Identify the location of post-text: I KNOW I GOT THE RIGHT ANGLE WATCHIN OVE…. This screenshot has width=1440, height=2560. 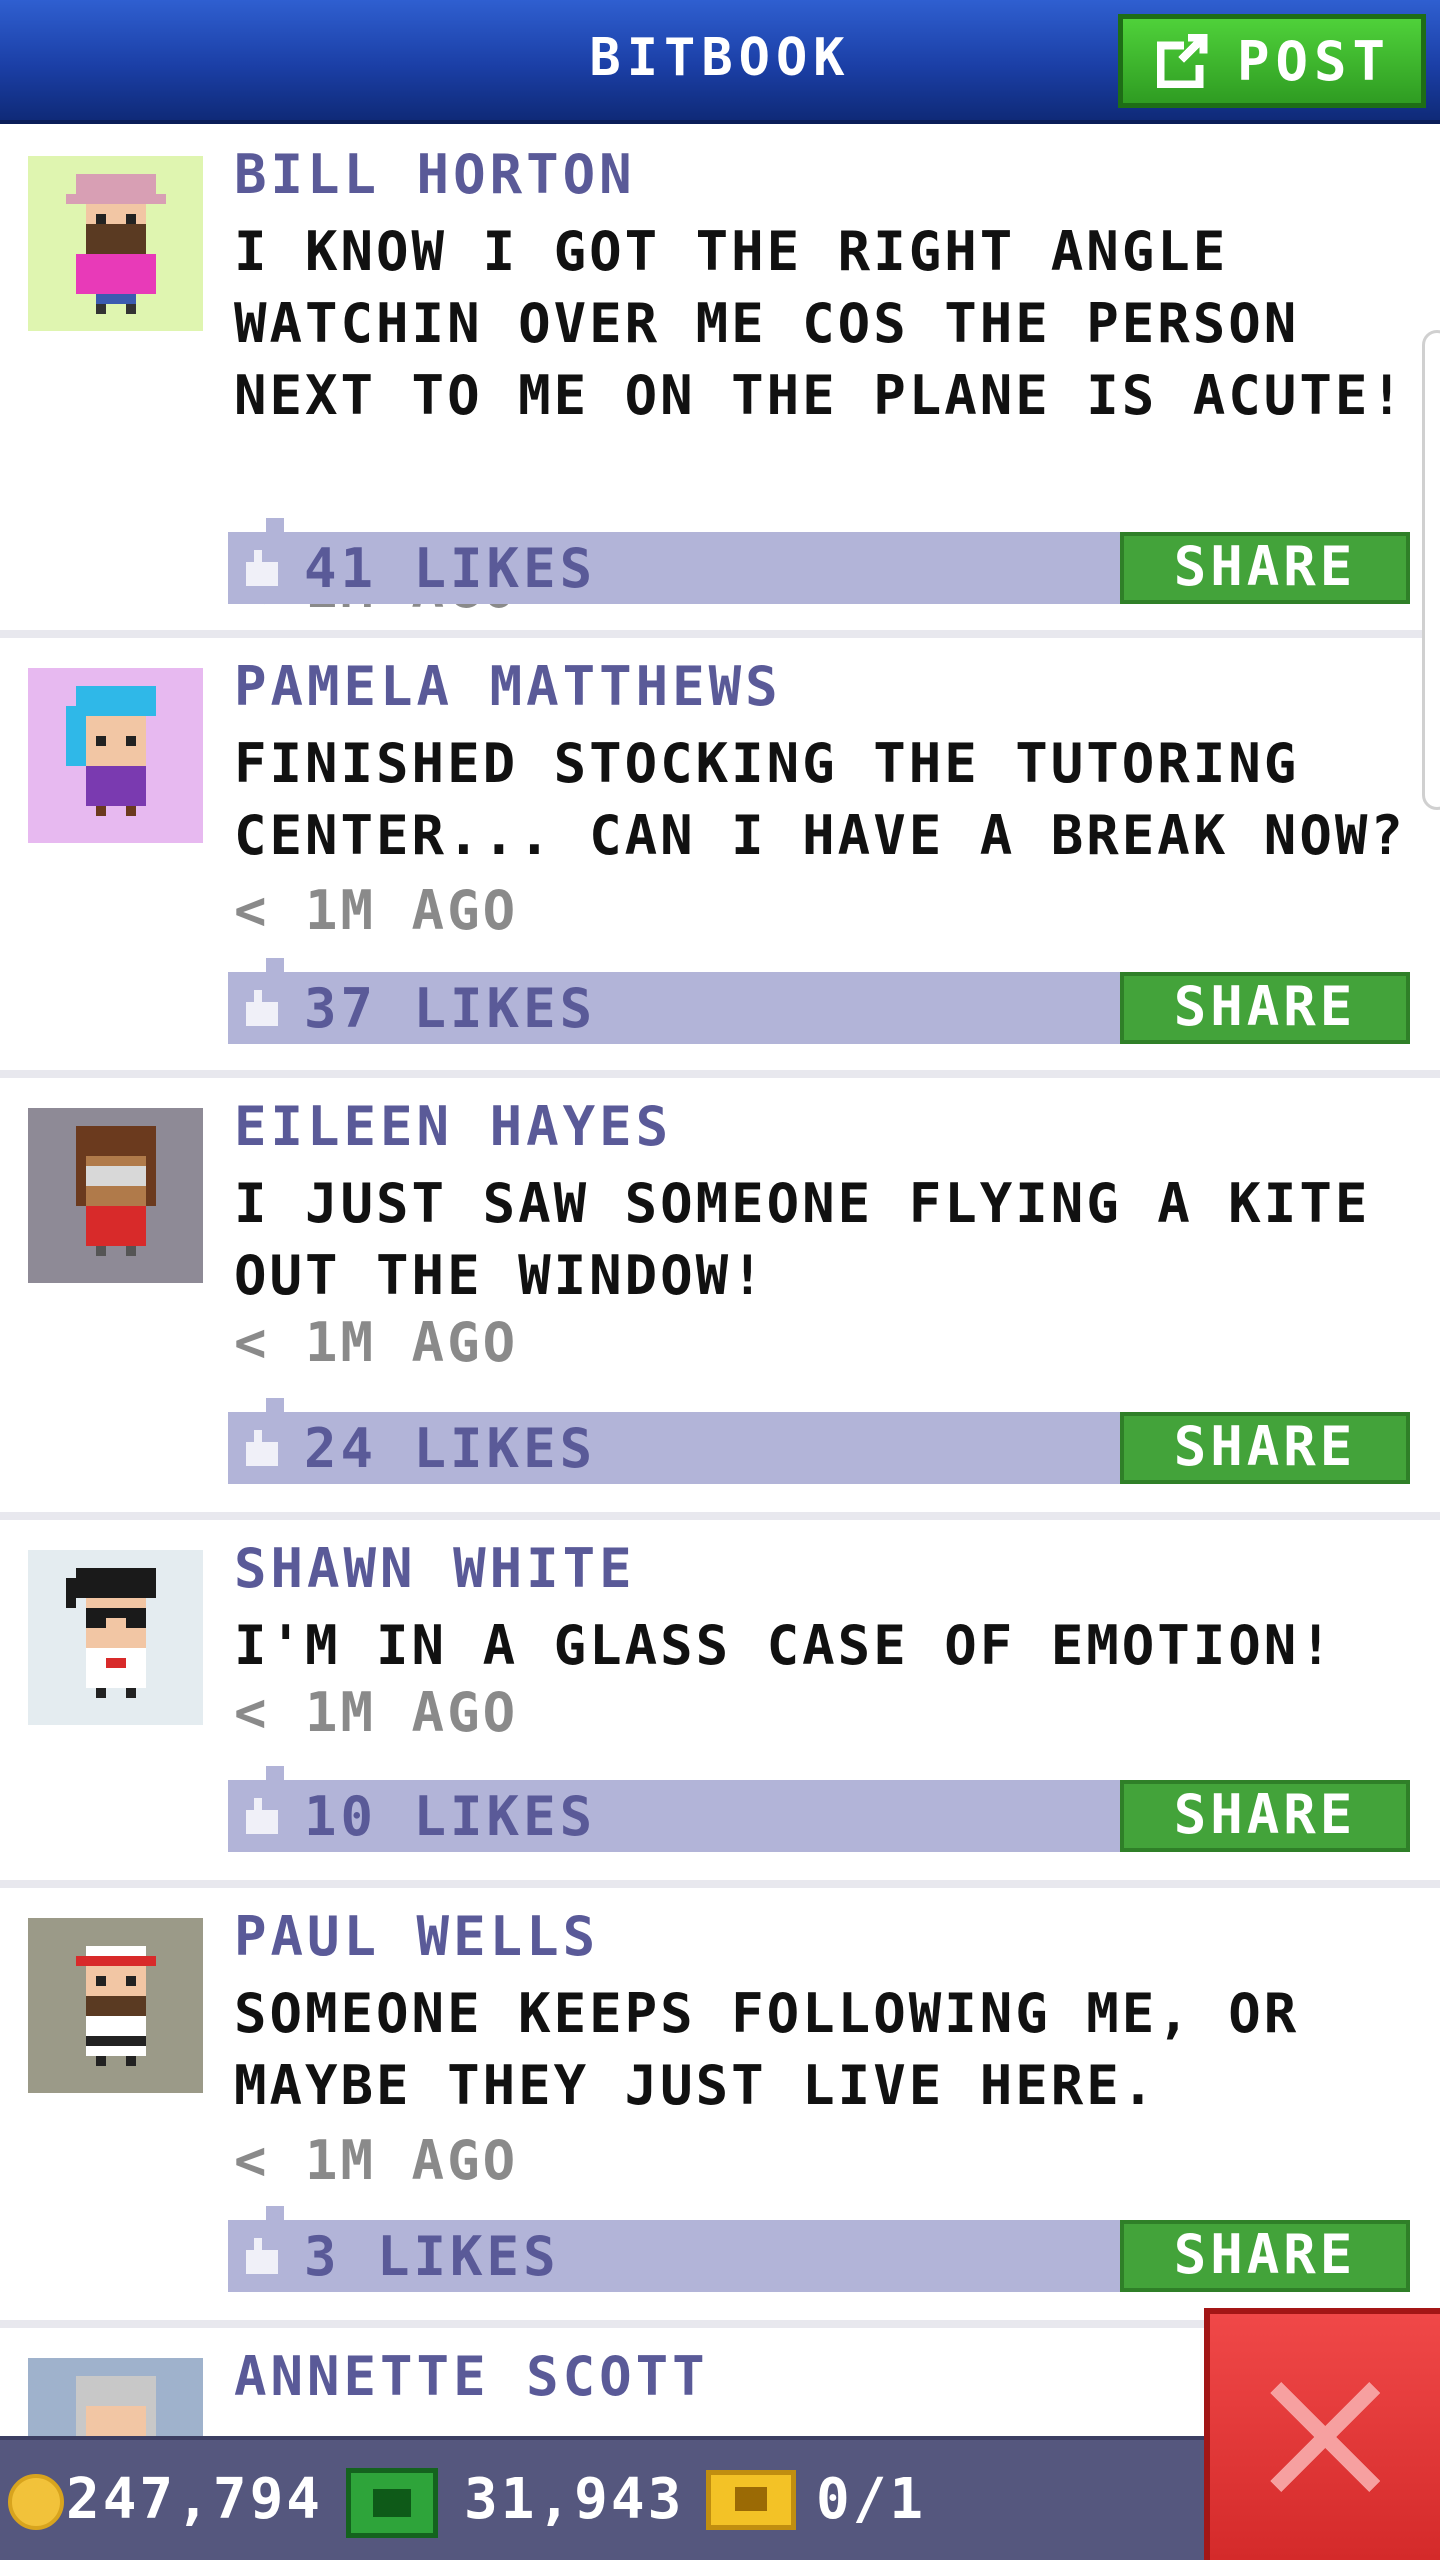
(820, 323).